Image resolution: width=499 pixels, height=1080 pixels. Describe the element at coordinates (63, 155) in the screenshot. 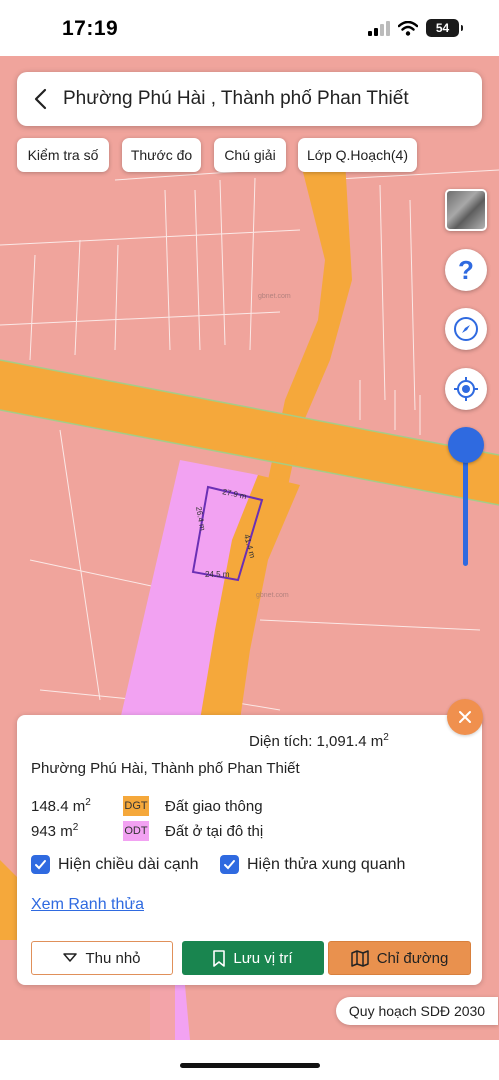

I see `check-number-button: Kiểm tra số` at that location.